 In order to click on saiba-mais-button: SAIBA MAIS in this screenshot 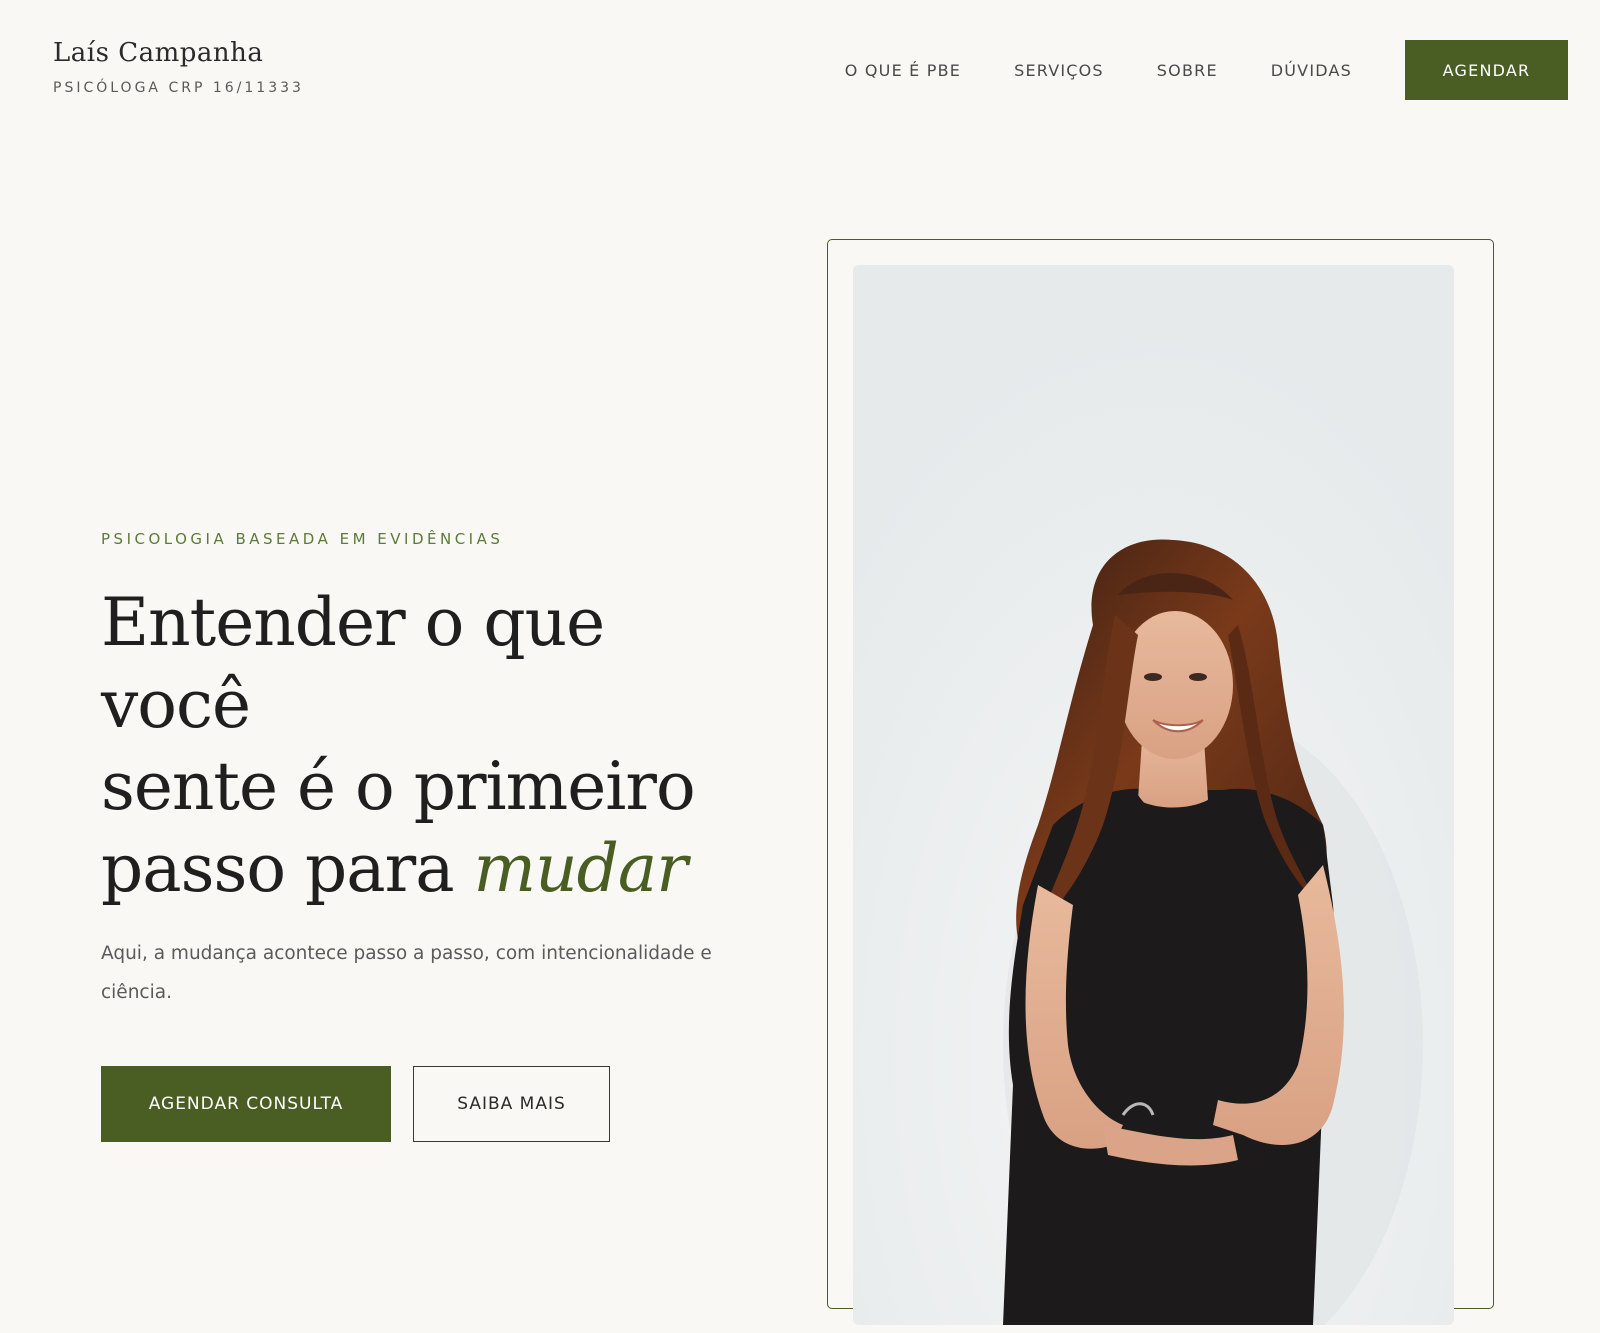, I will do `click(511, 1104)`.